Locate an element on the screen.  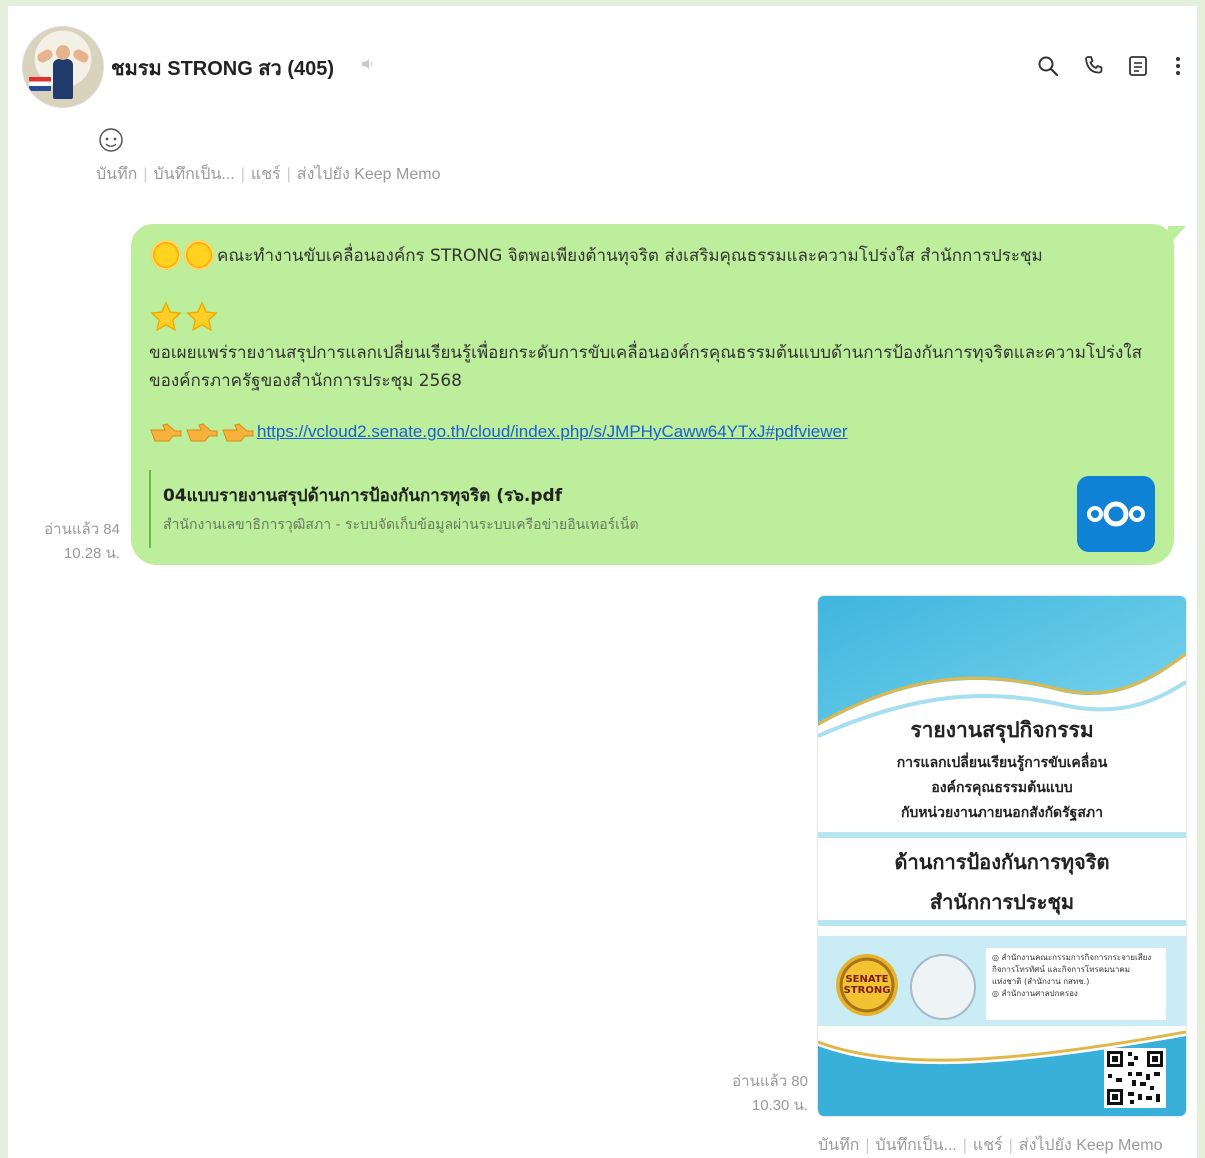
info-line: ◎ สำนักงานศาลปกครอง is located at coordinates (1035, 993).